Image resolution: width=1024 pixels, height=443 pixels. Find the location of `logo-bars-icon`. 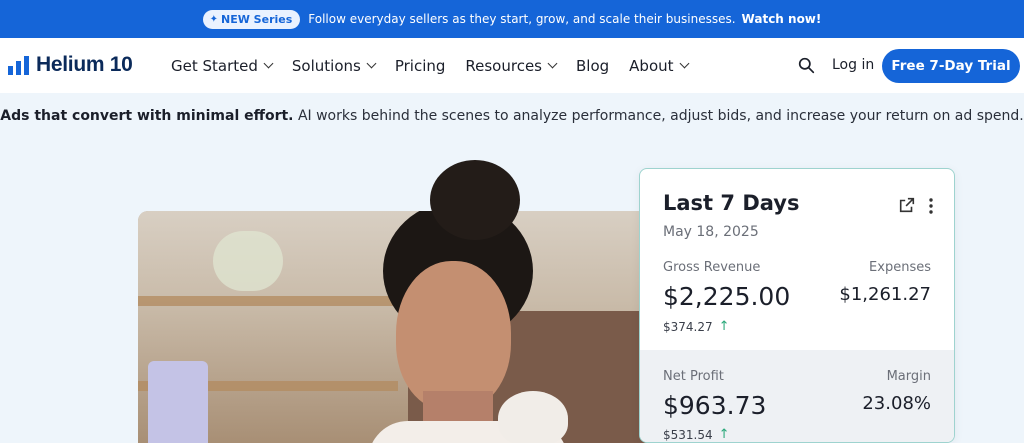

logo-bars-icon is located at coordinates (19, 65).